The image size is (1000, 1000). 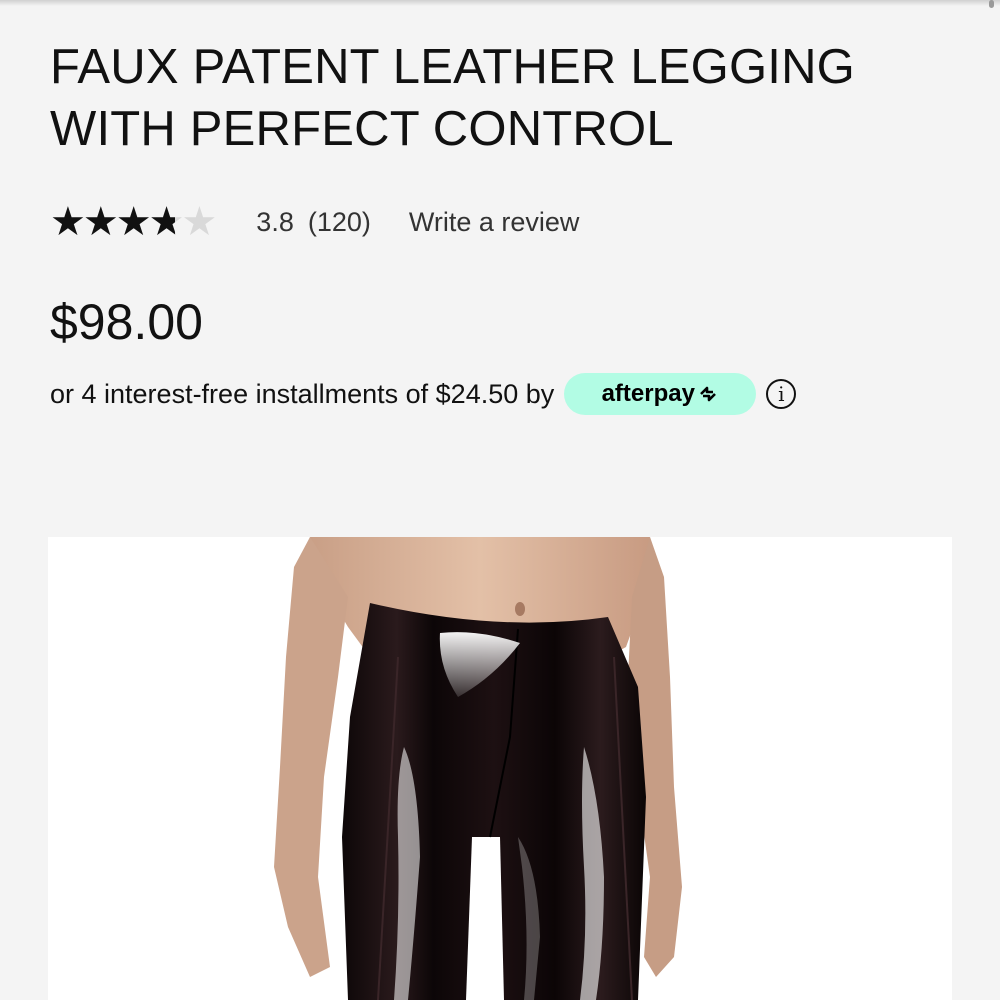 What do you see at coordinates (275, 221) in the screenshot?
I see `rating-value: 3.8` at bounding box center [275, 221].